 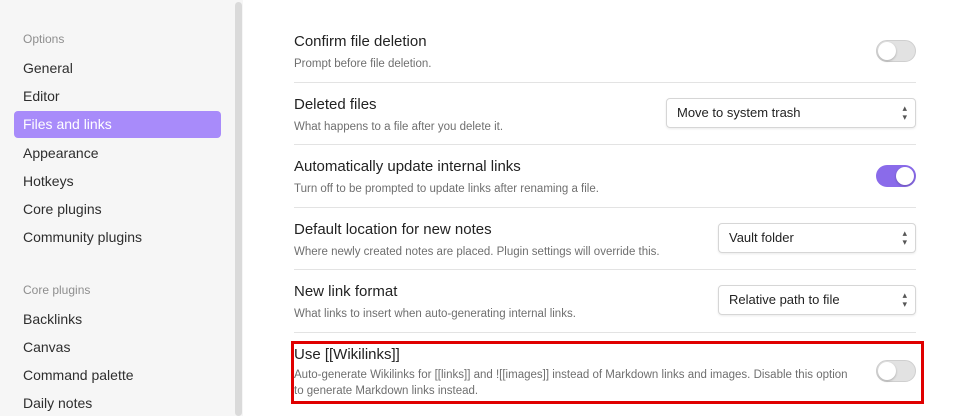 What do you see at coordinates (784, 299) in the screenshot?
I see `select-value: Relative path to file` at bounding box center [784, 299].